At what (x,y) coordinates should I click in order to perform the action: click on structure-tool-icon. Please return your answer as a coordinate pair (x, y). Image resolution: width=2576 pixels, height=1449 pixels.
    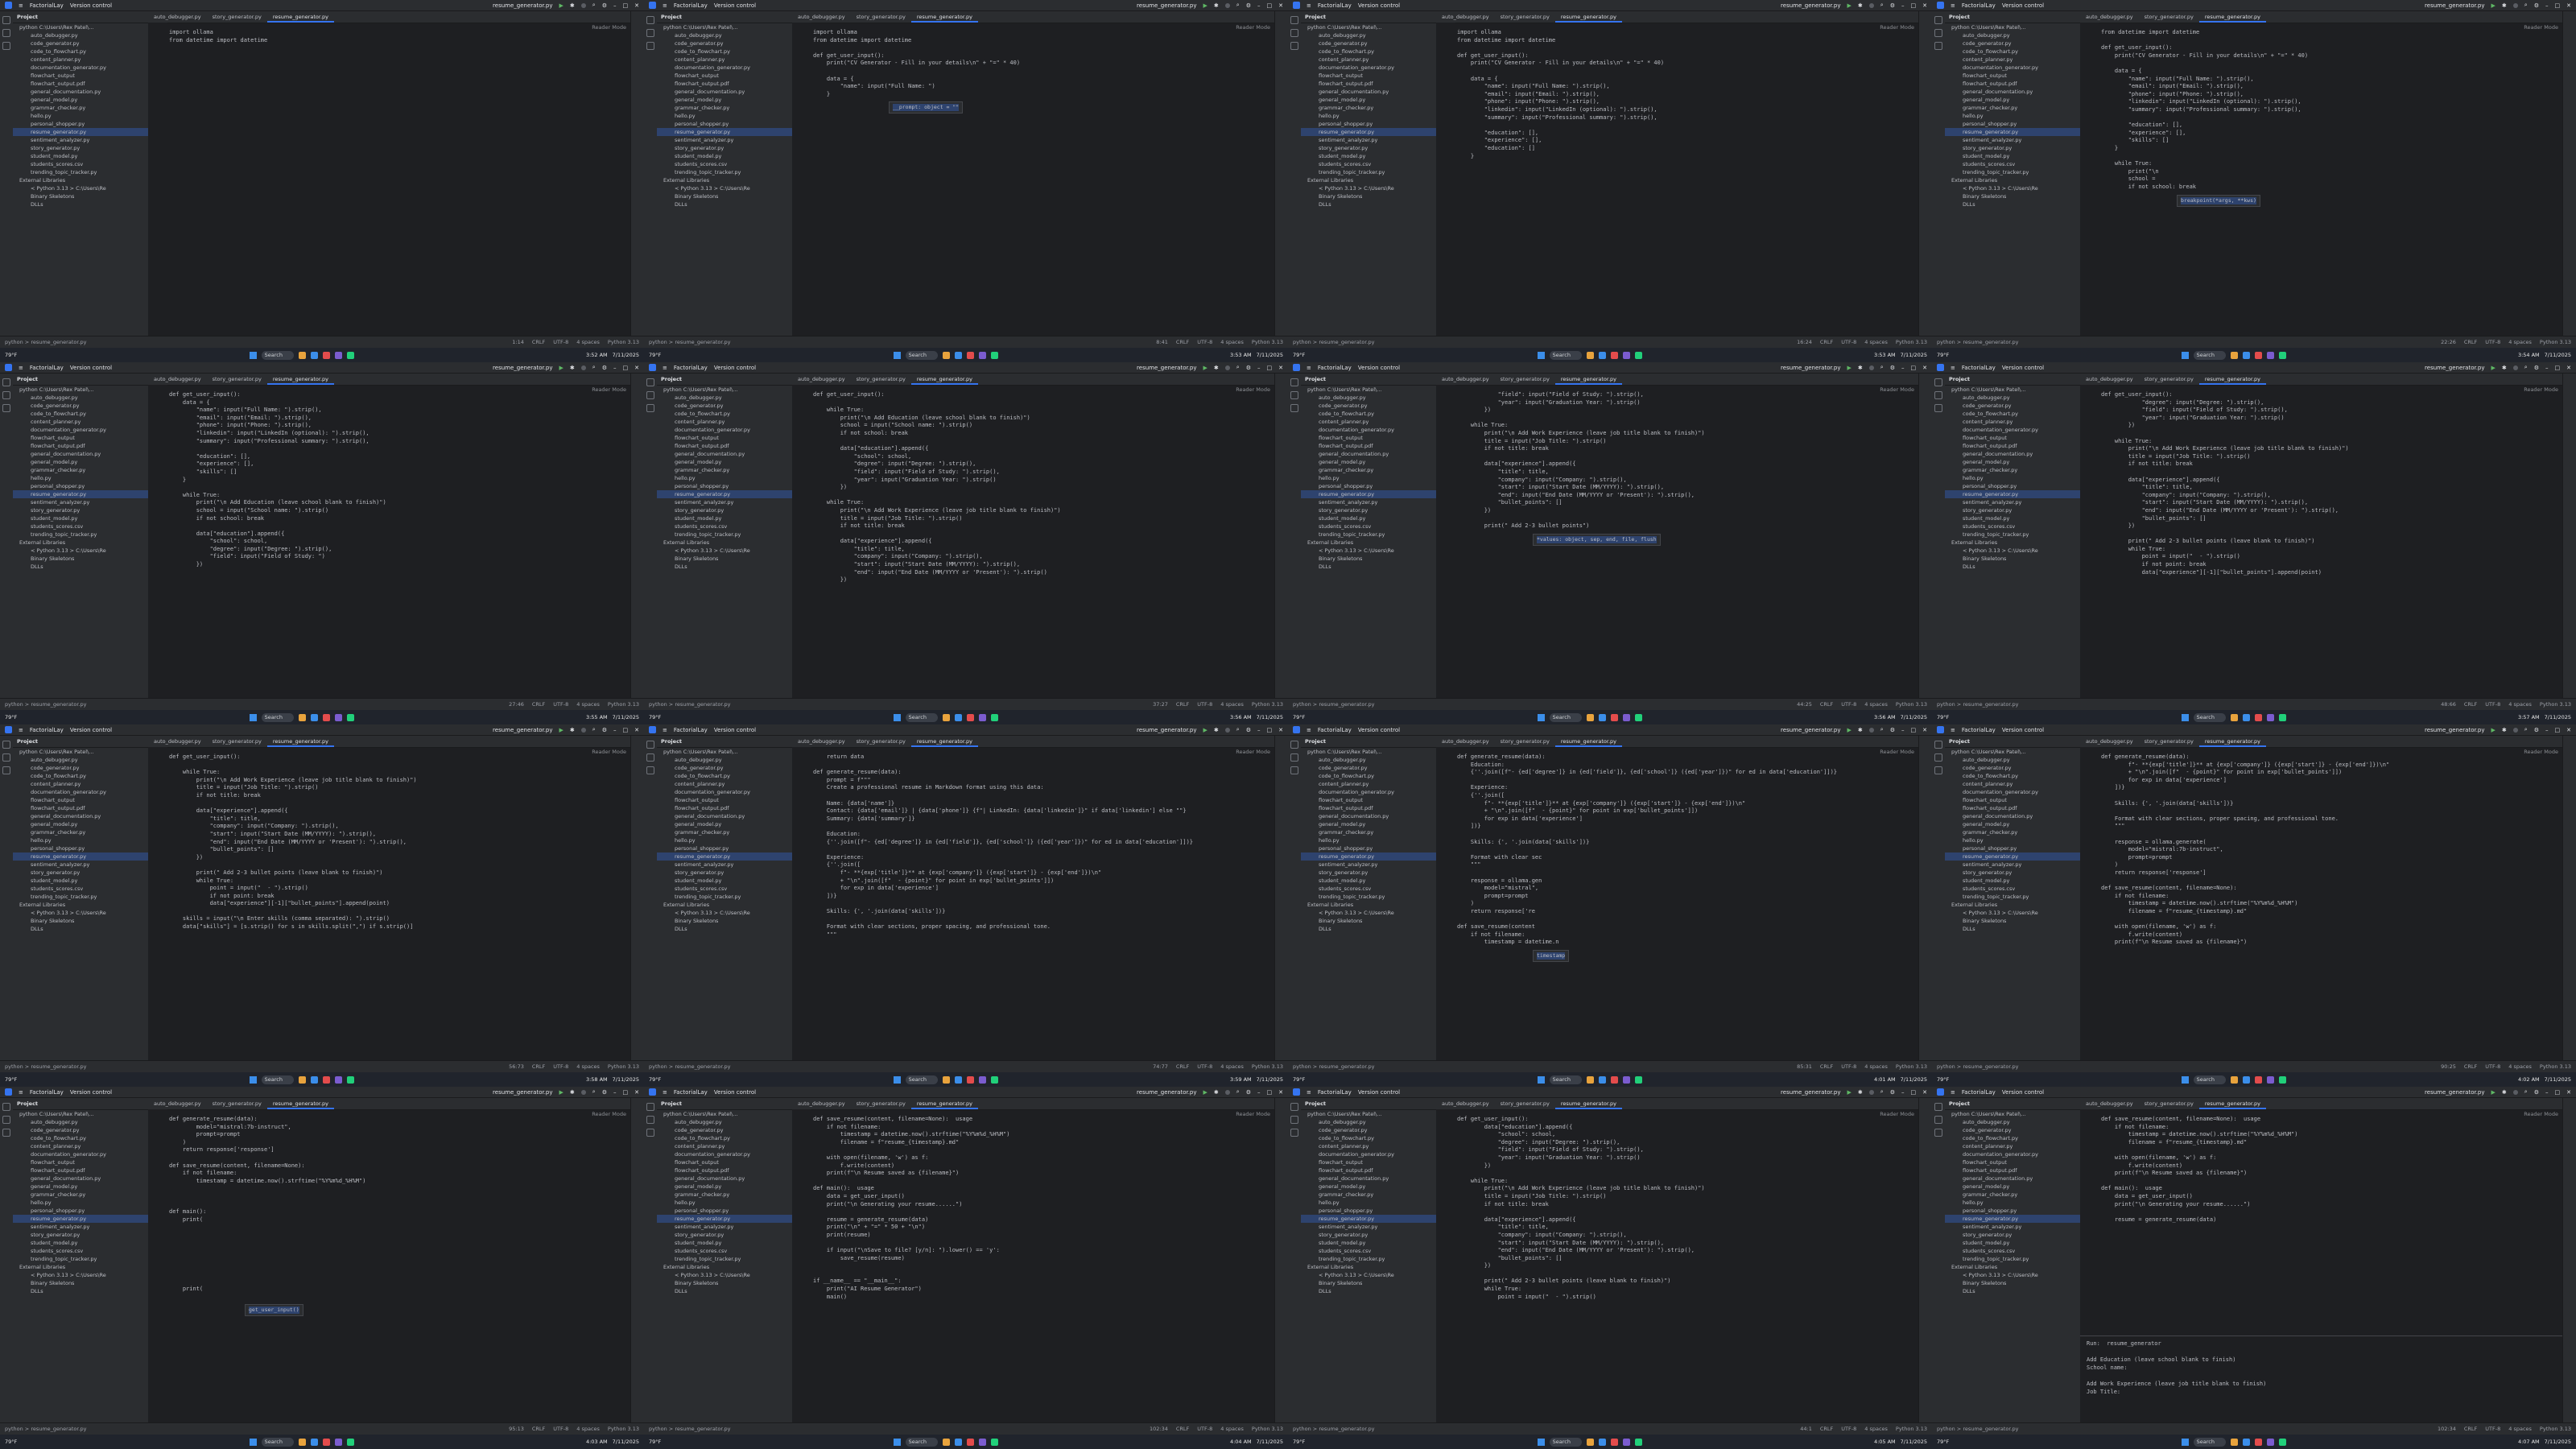
    Looking at the image, I should click on (650, 1133).